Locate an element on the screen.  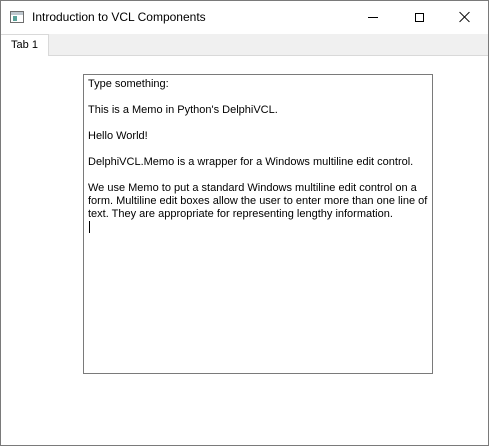
title-bar: Introduction to VCL Components is located at coordinates (244, 17).